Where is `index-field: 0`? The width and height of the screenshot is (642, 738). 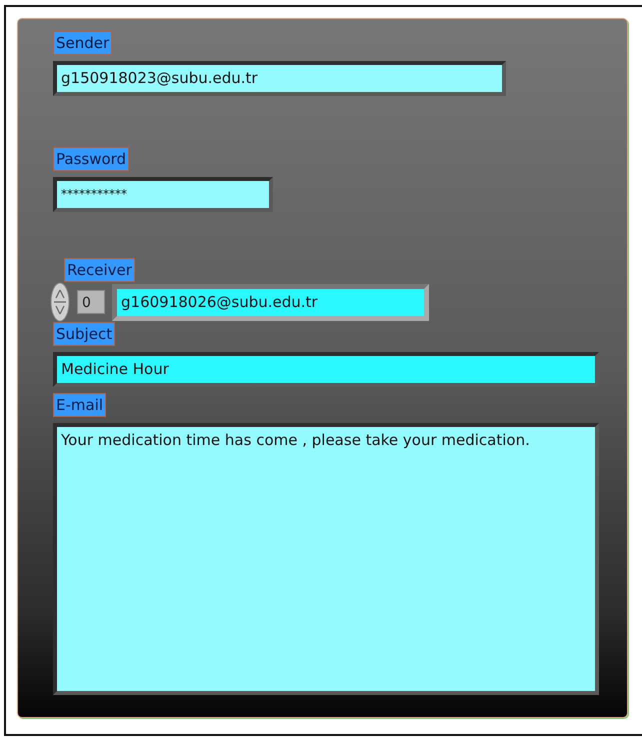 index-field: 0 is located at coordinates (91, 302).